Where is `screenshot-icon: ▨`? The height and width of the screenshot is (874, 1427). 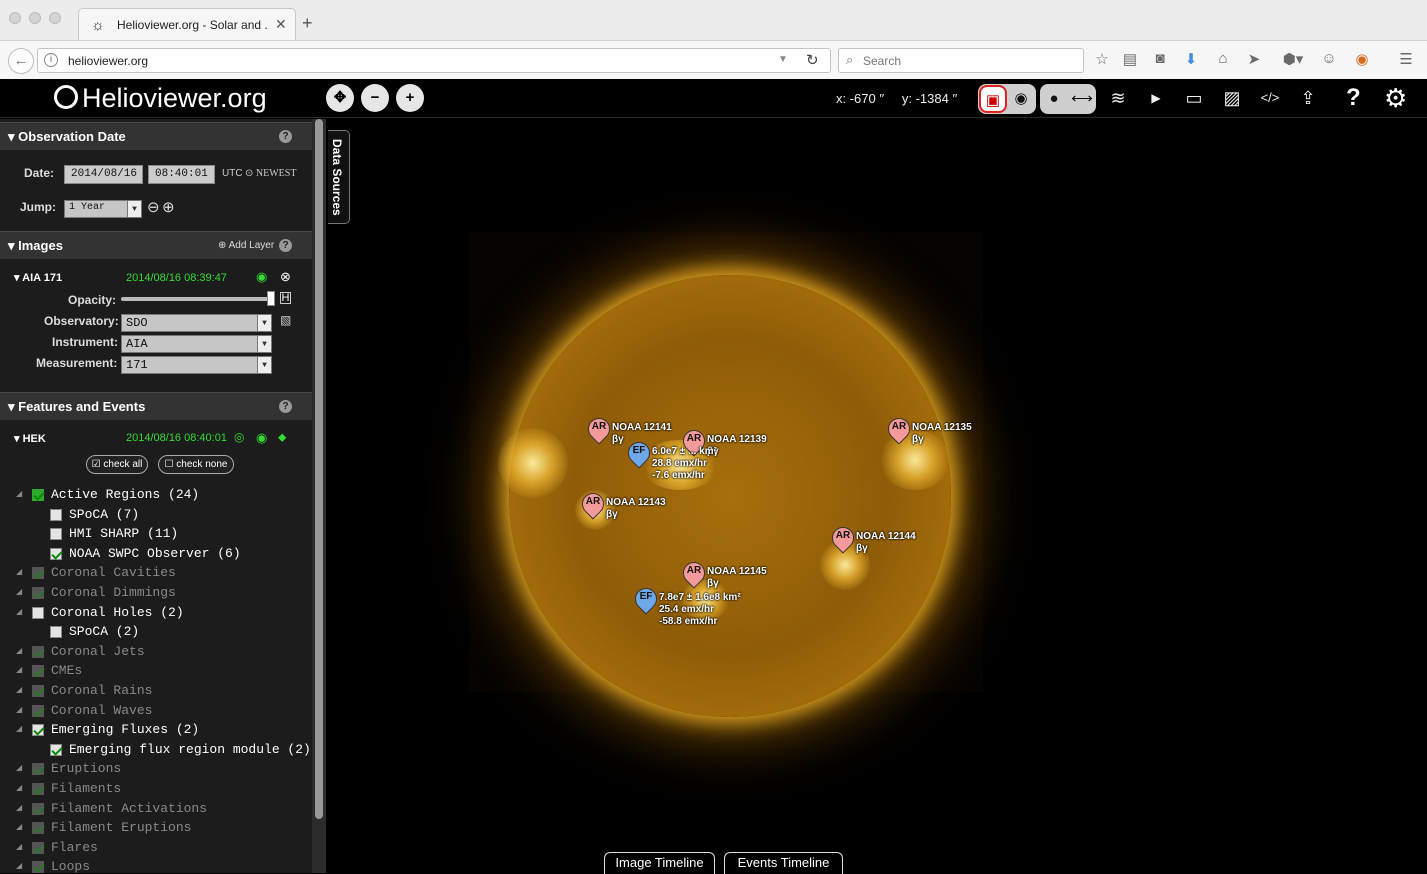 screenshot-icon: ▨ is located at coordinates (1232, 98).